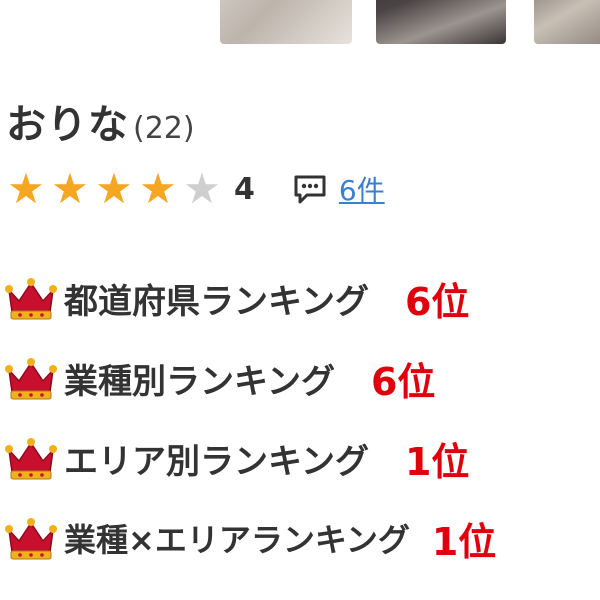  I want to click on ranking-row: 業種×エリアランキング 1位, so click(302, 538).